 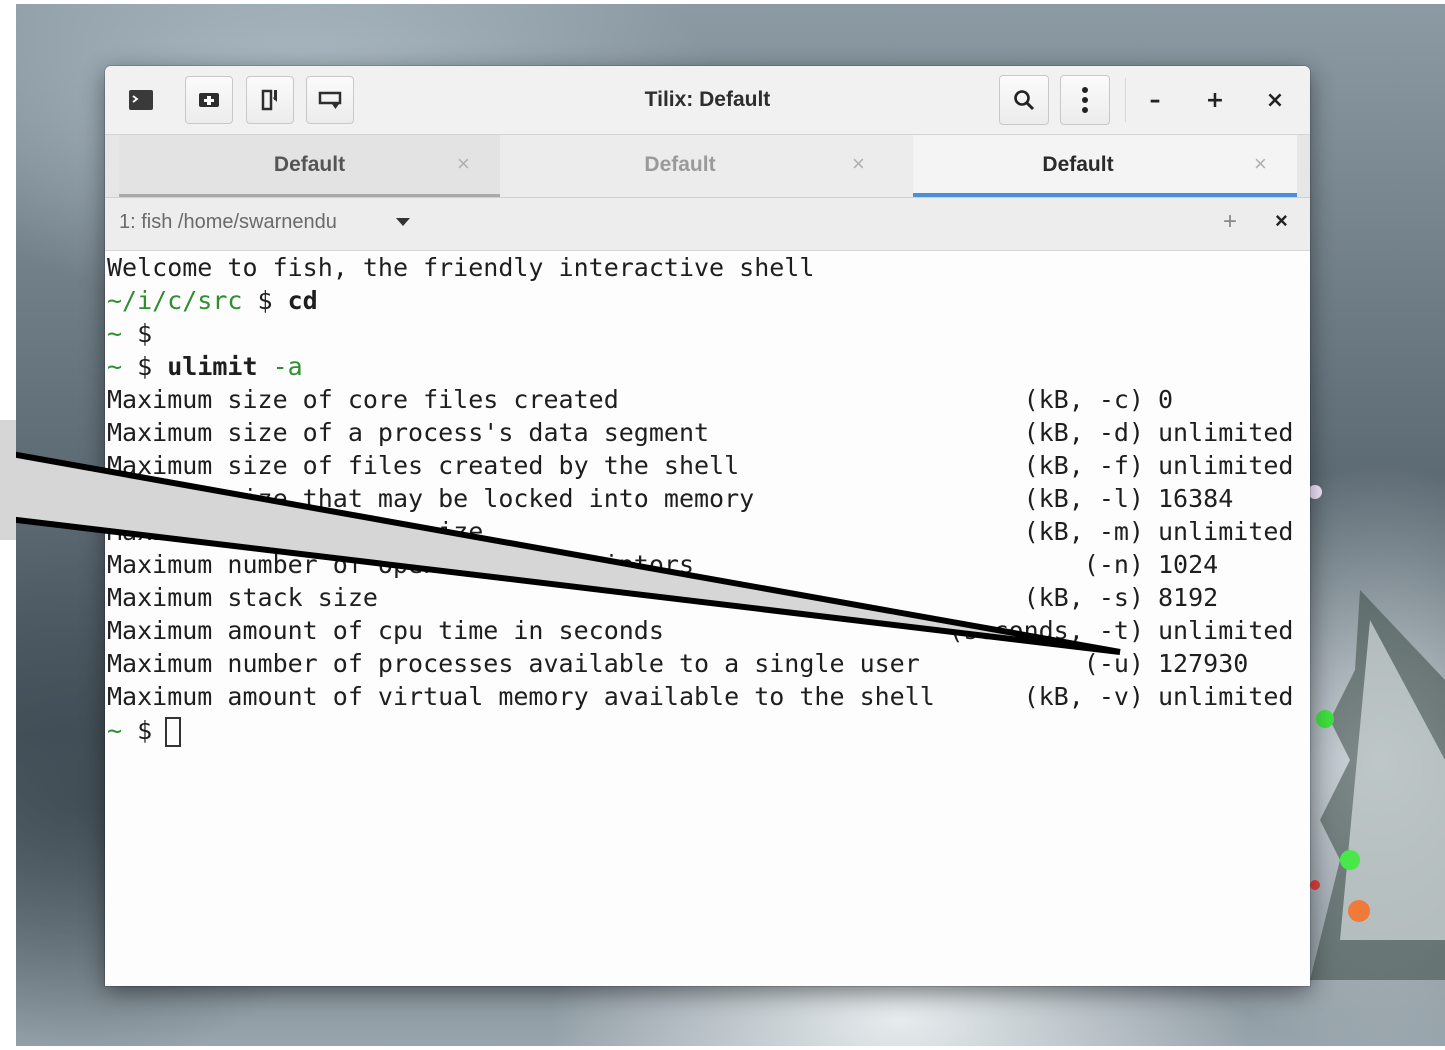 What do you see at coordinates (242, 597) in the screenshot?
I see `limit-desc: Maximum stack size` at bounding box center [242, 597].